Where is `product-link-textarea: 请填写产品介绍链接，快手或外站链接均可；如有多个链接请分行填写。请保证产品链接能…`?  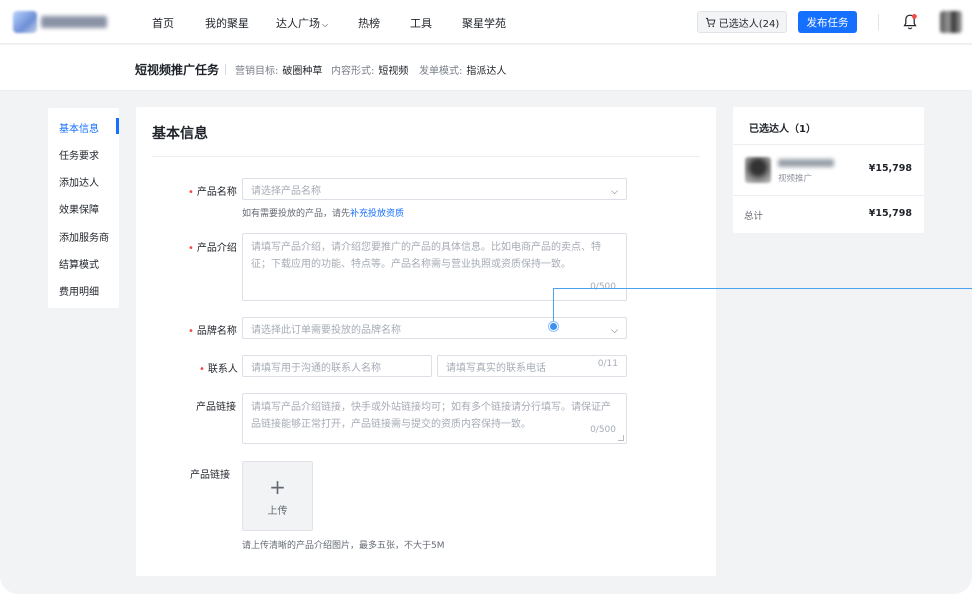
product-link-textarea: 请填写产品介绍链接，快手或外站链接均可；如有多个链接请分行填写。请保证产品链接能… is located at coordinates (434, 418).